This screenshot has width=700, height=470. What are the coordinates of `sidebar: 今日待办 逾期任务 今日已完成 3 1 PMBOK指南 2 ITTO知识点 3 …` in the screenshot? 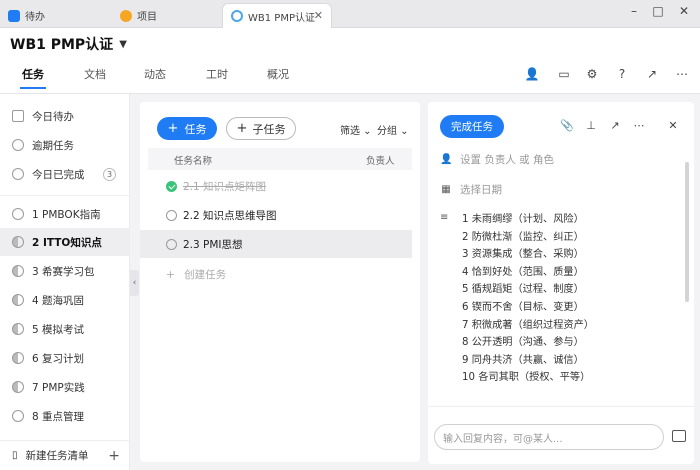 It's located at (65, 282).